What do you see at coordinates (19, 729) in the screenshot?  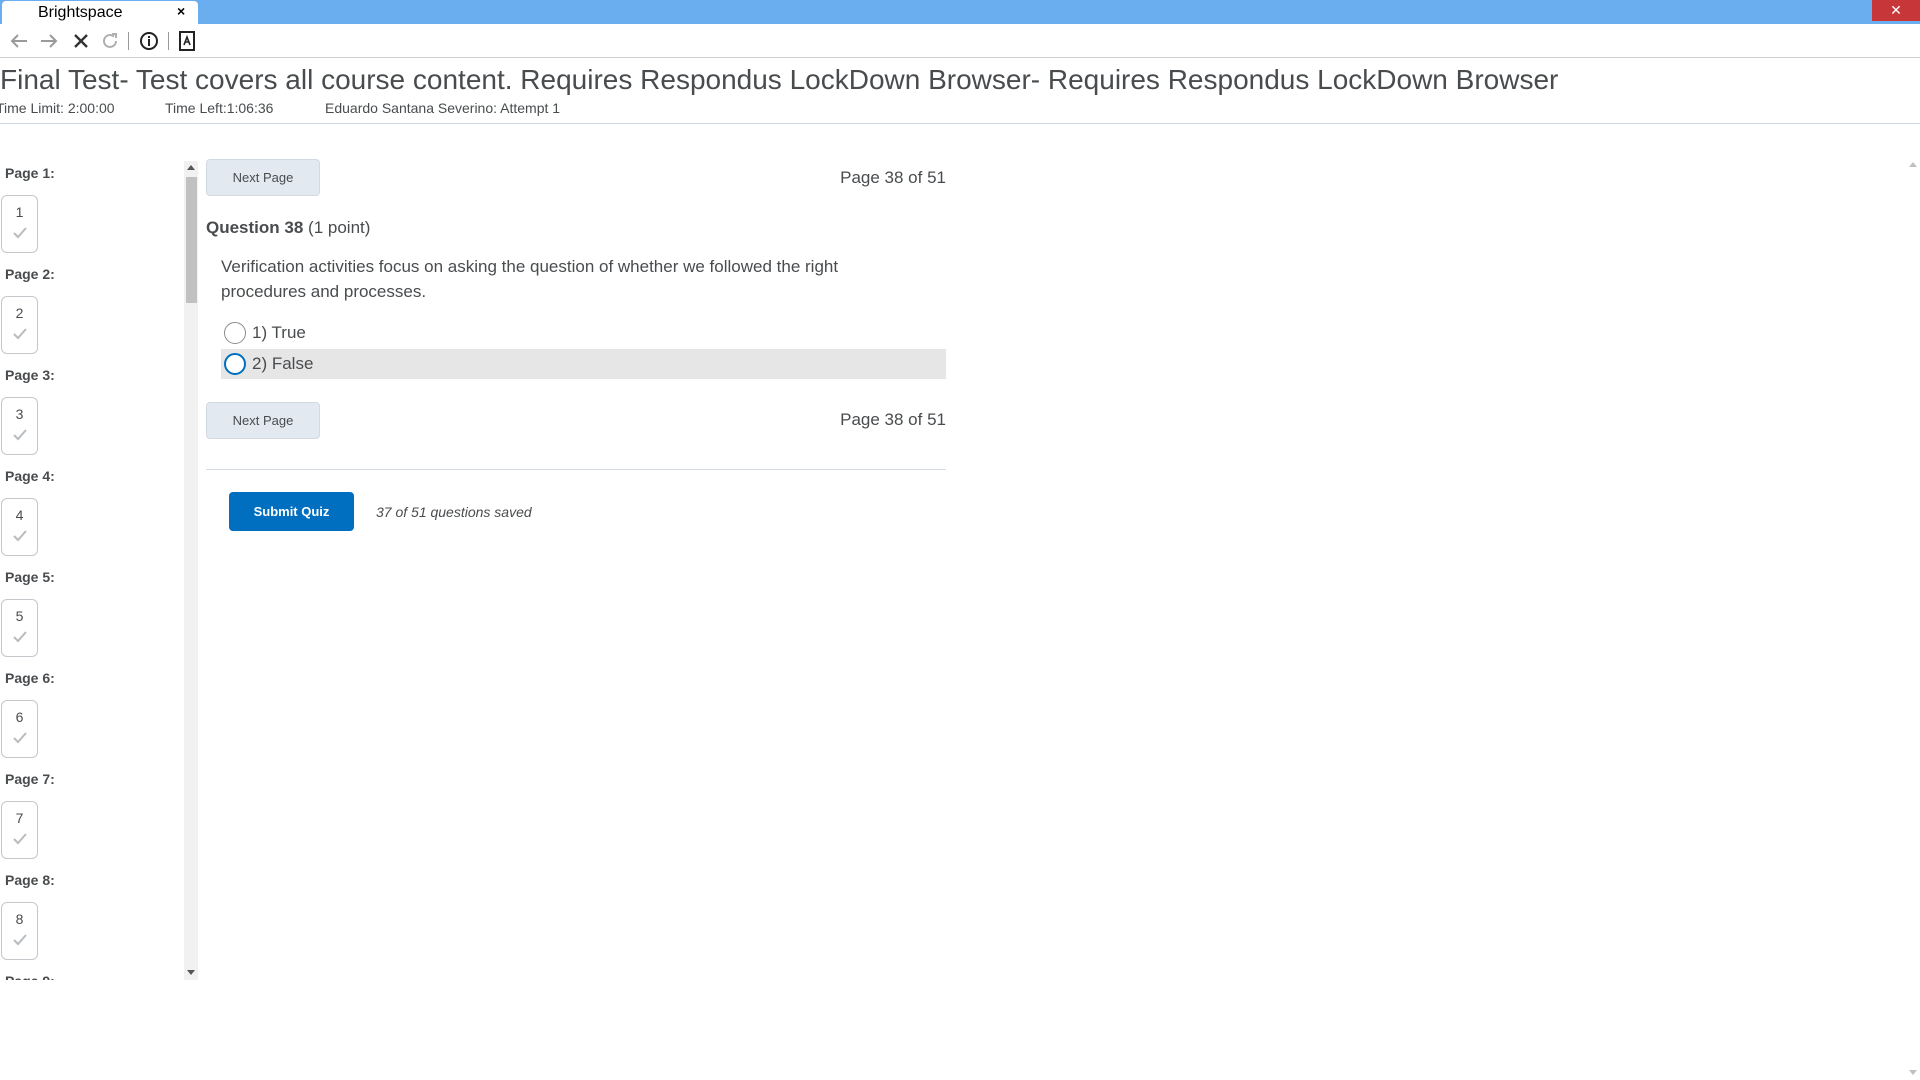 I see `question-link: 6` at bounding box center [19, 729].